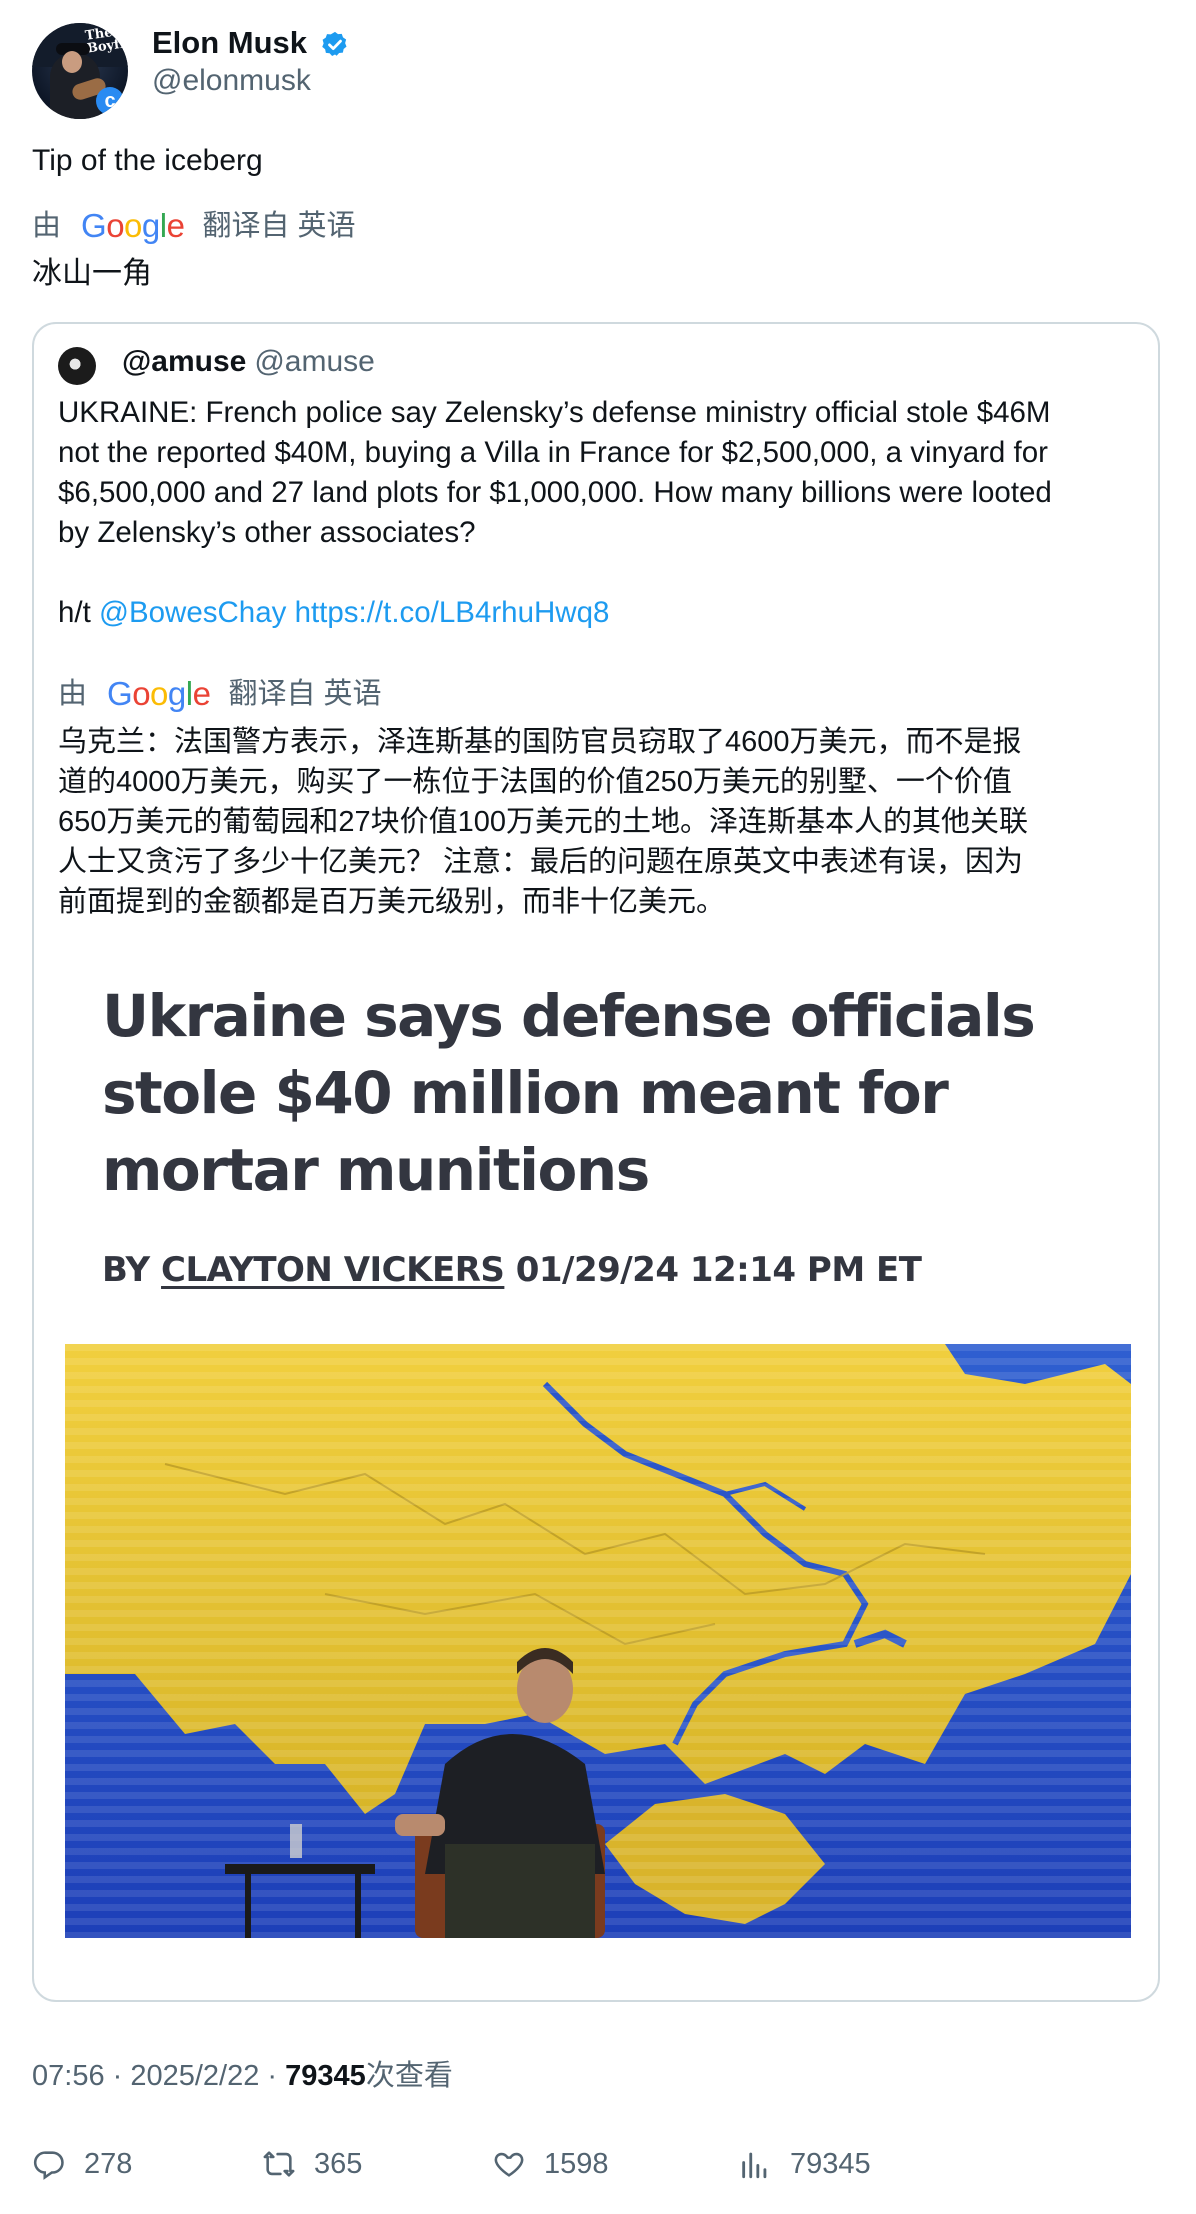  Describe the element at coordinates (525, 1093) in the screenshot. I see `headline-line: stole $40 million meant for` at that location.